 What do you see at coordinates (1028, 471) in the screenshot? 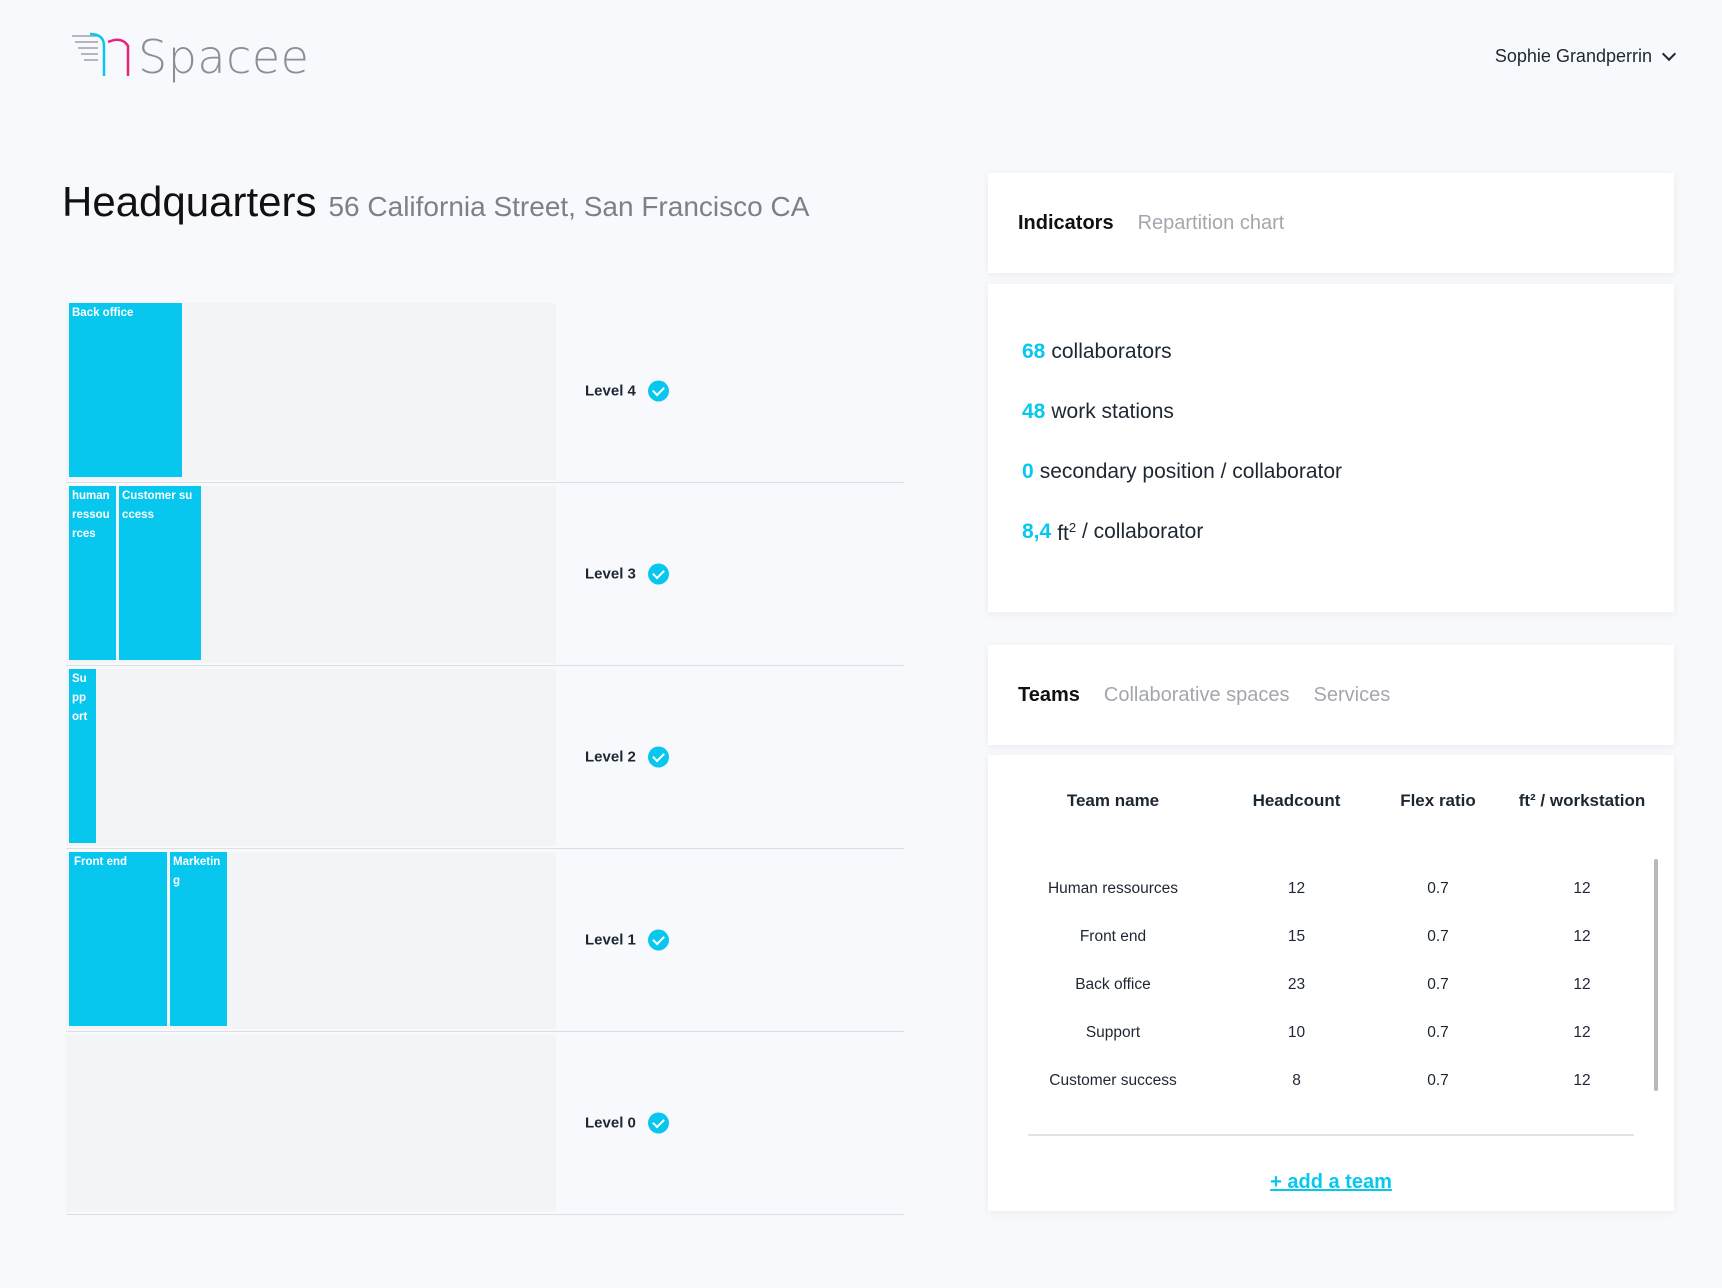
I see `indicator-value: 0` at bounding box center [1028, 471].